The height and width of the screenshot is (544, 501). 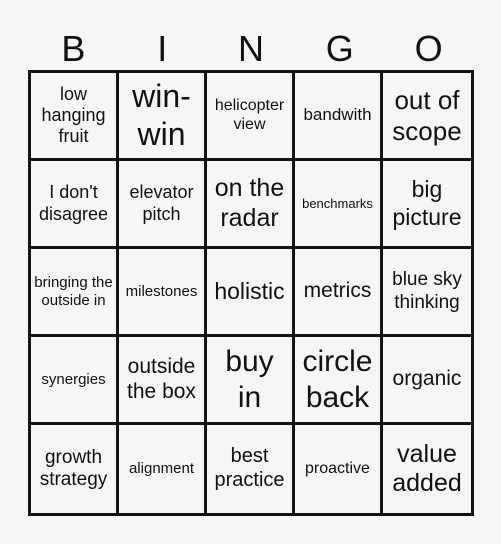 I want to click on bingo-cell: outside the box, so click(x=163, y=381).